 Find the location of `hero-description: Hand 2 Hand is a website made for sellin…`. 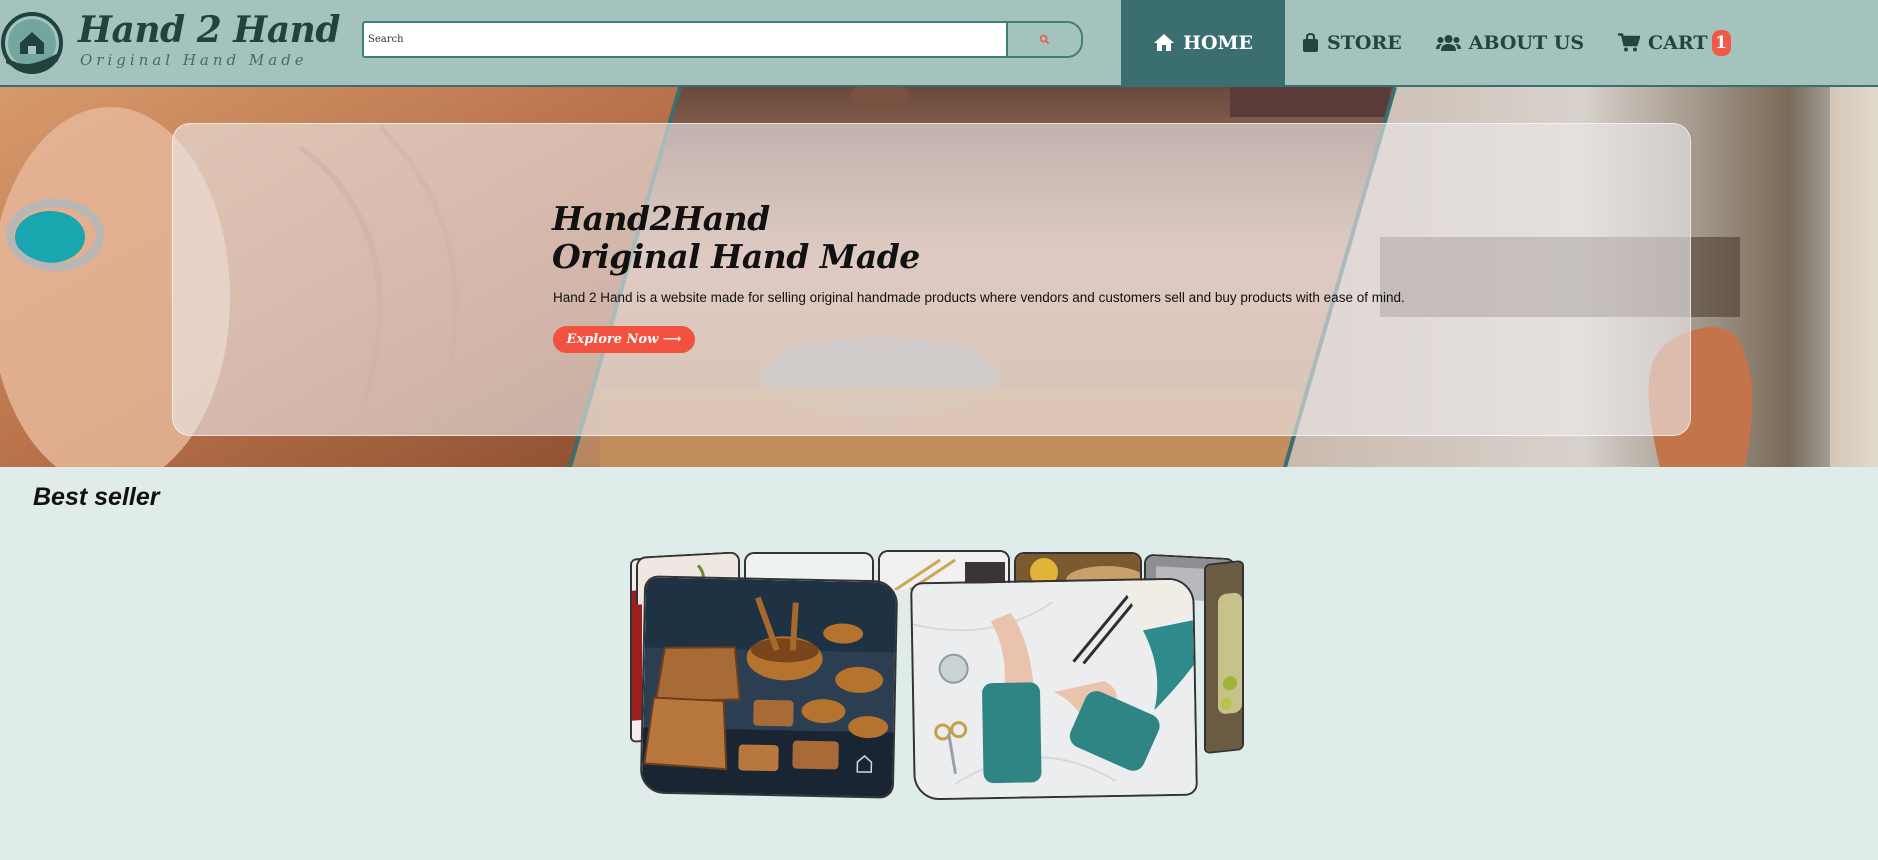

hero-description: Hand 2 Hand is a website made for sellin… is located at coordinates (979, 297).